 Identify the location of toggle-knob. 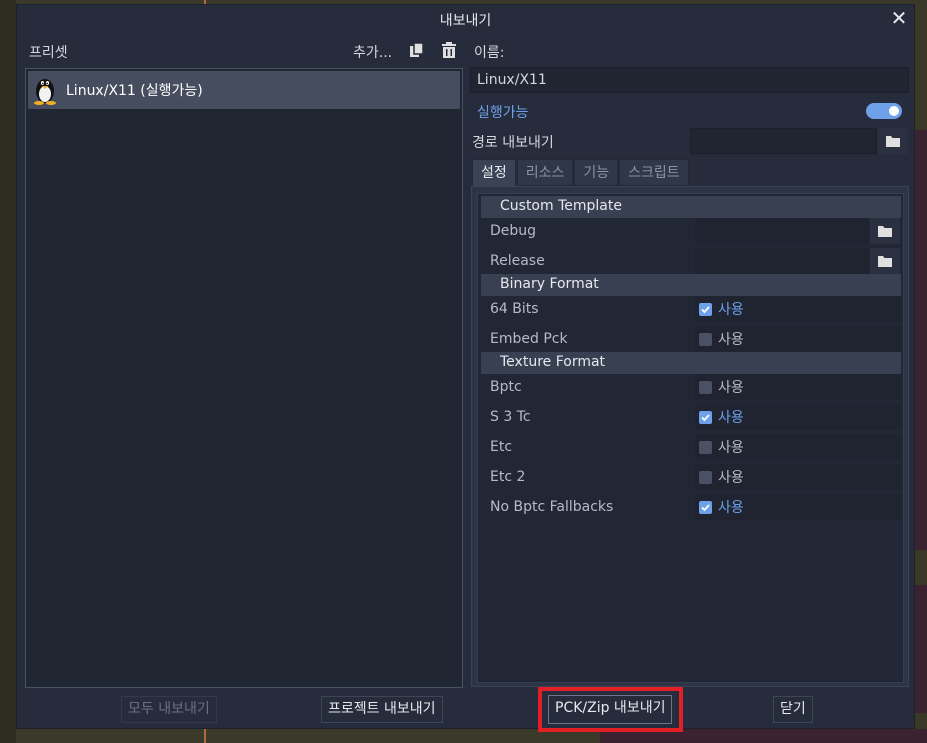
(894, 111).